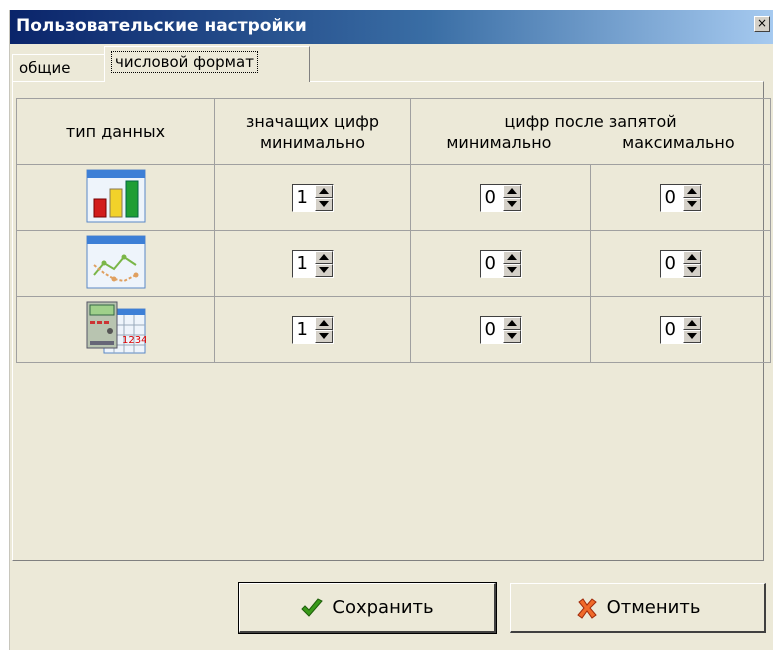  What do you see at coordinates (161, 26) in the screenshot?
I see `dialog-title: Пользовательские настройки` at bounding box center [161, 26].